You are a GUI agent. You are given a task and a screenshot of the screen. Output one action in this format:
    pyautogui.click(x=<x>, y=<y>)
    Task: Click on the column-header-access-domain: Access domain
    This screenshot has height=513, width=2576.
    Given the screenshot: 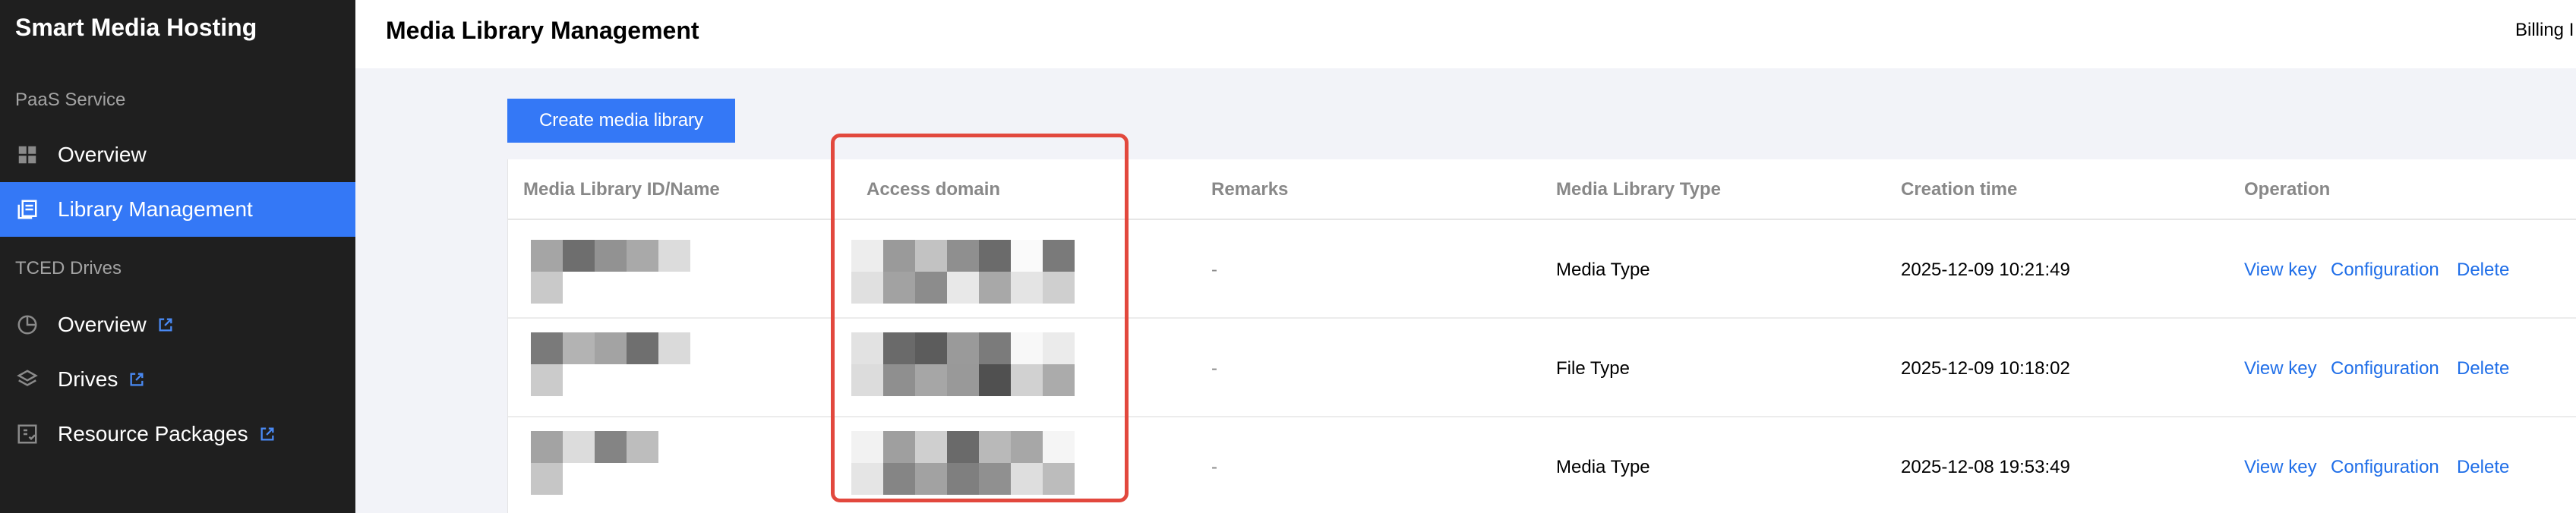 What is the action you would take?
    pyautogui.click(x=934, y=189)
    